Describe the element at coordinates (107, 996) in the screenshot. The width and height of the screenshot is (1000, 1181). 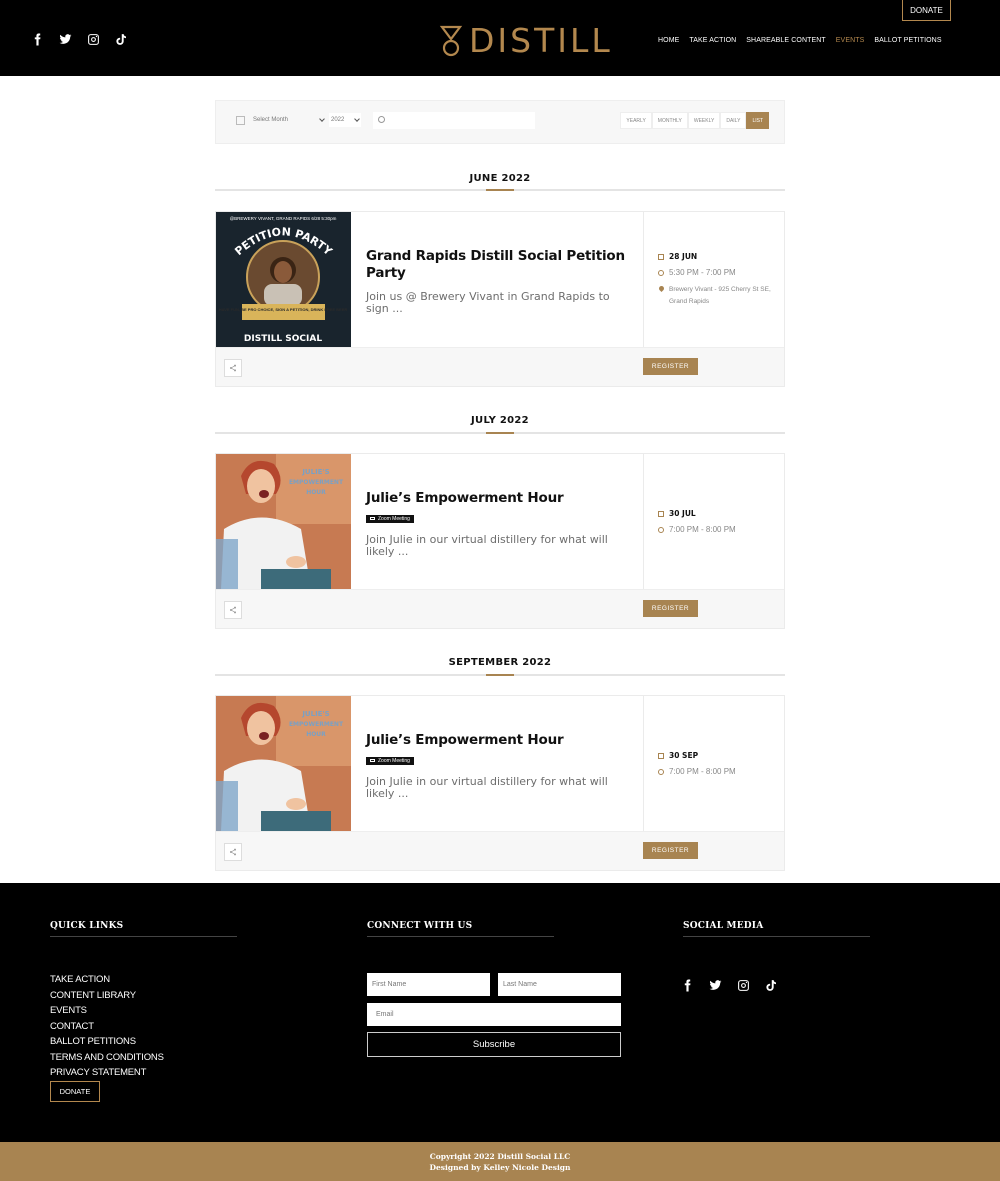
I see `footer-link-content-library: CONTENT LIBRARY` at that location.